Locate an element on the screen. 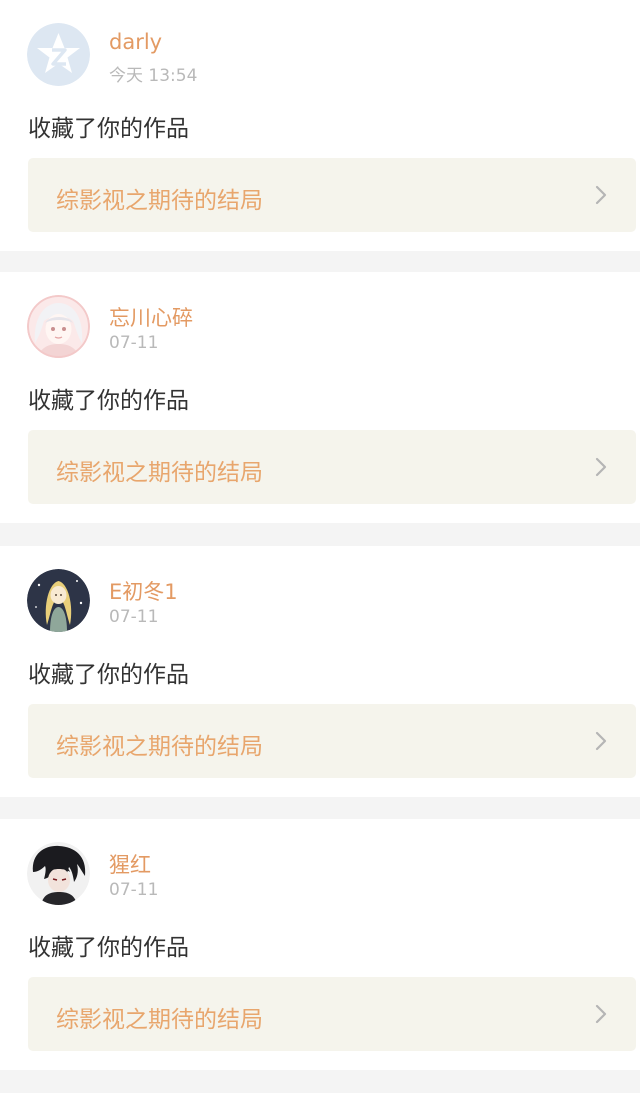 The image size is (640, 1097). username: E初冬1 is located at coordinates (143, 591).